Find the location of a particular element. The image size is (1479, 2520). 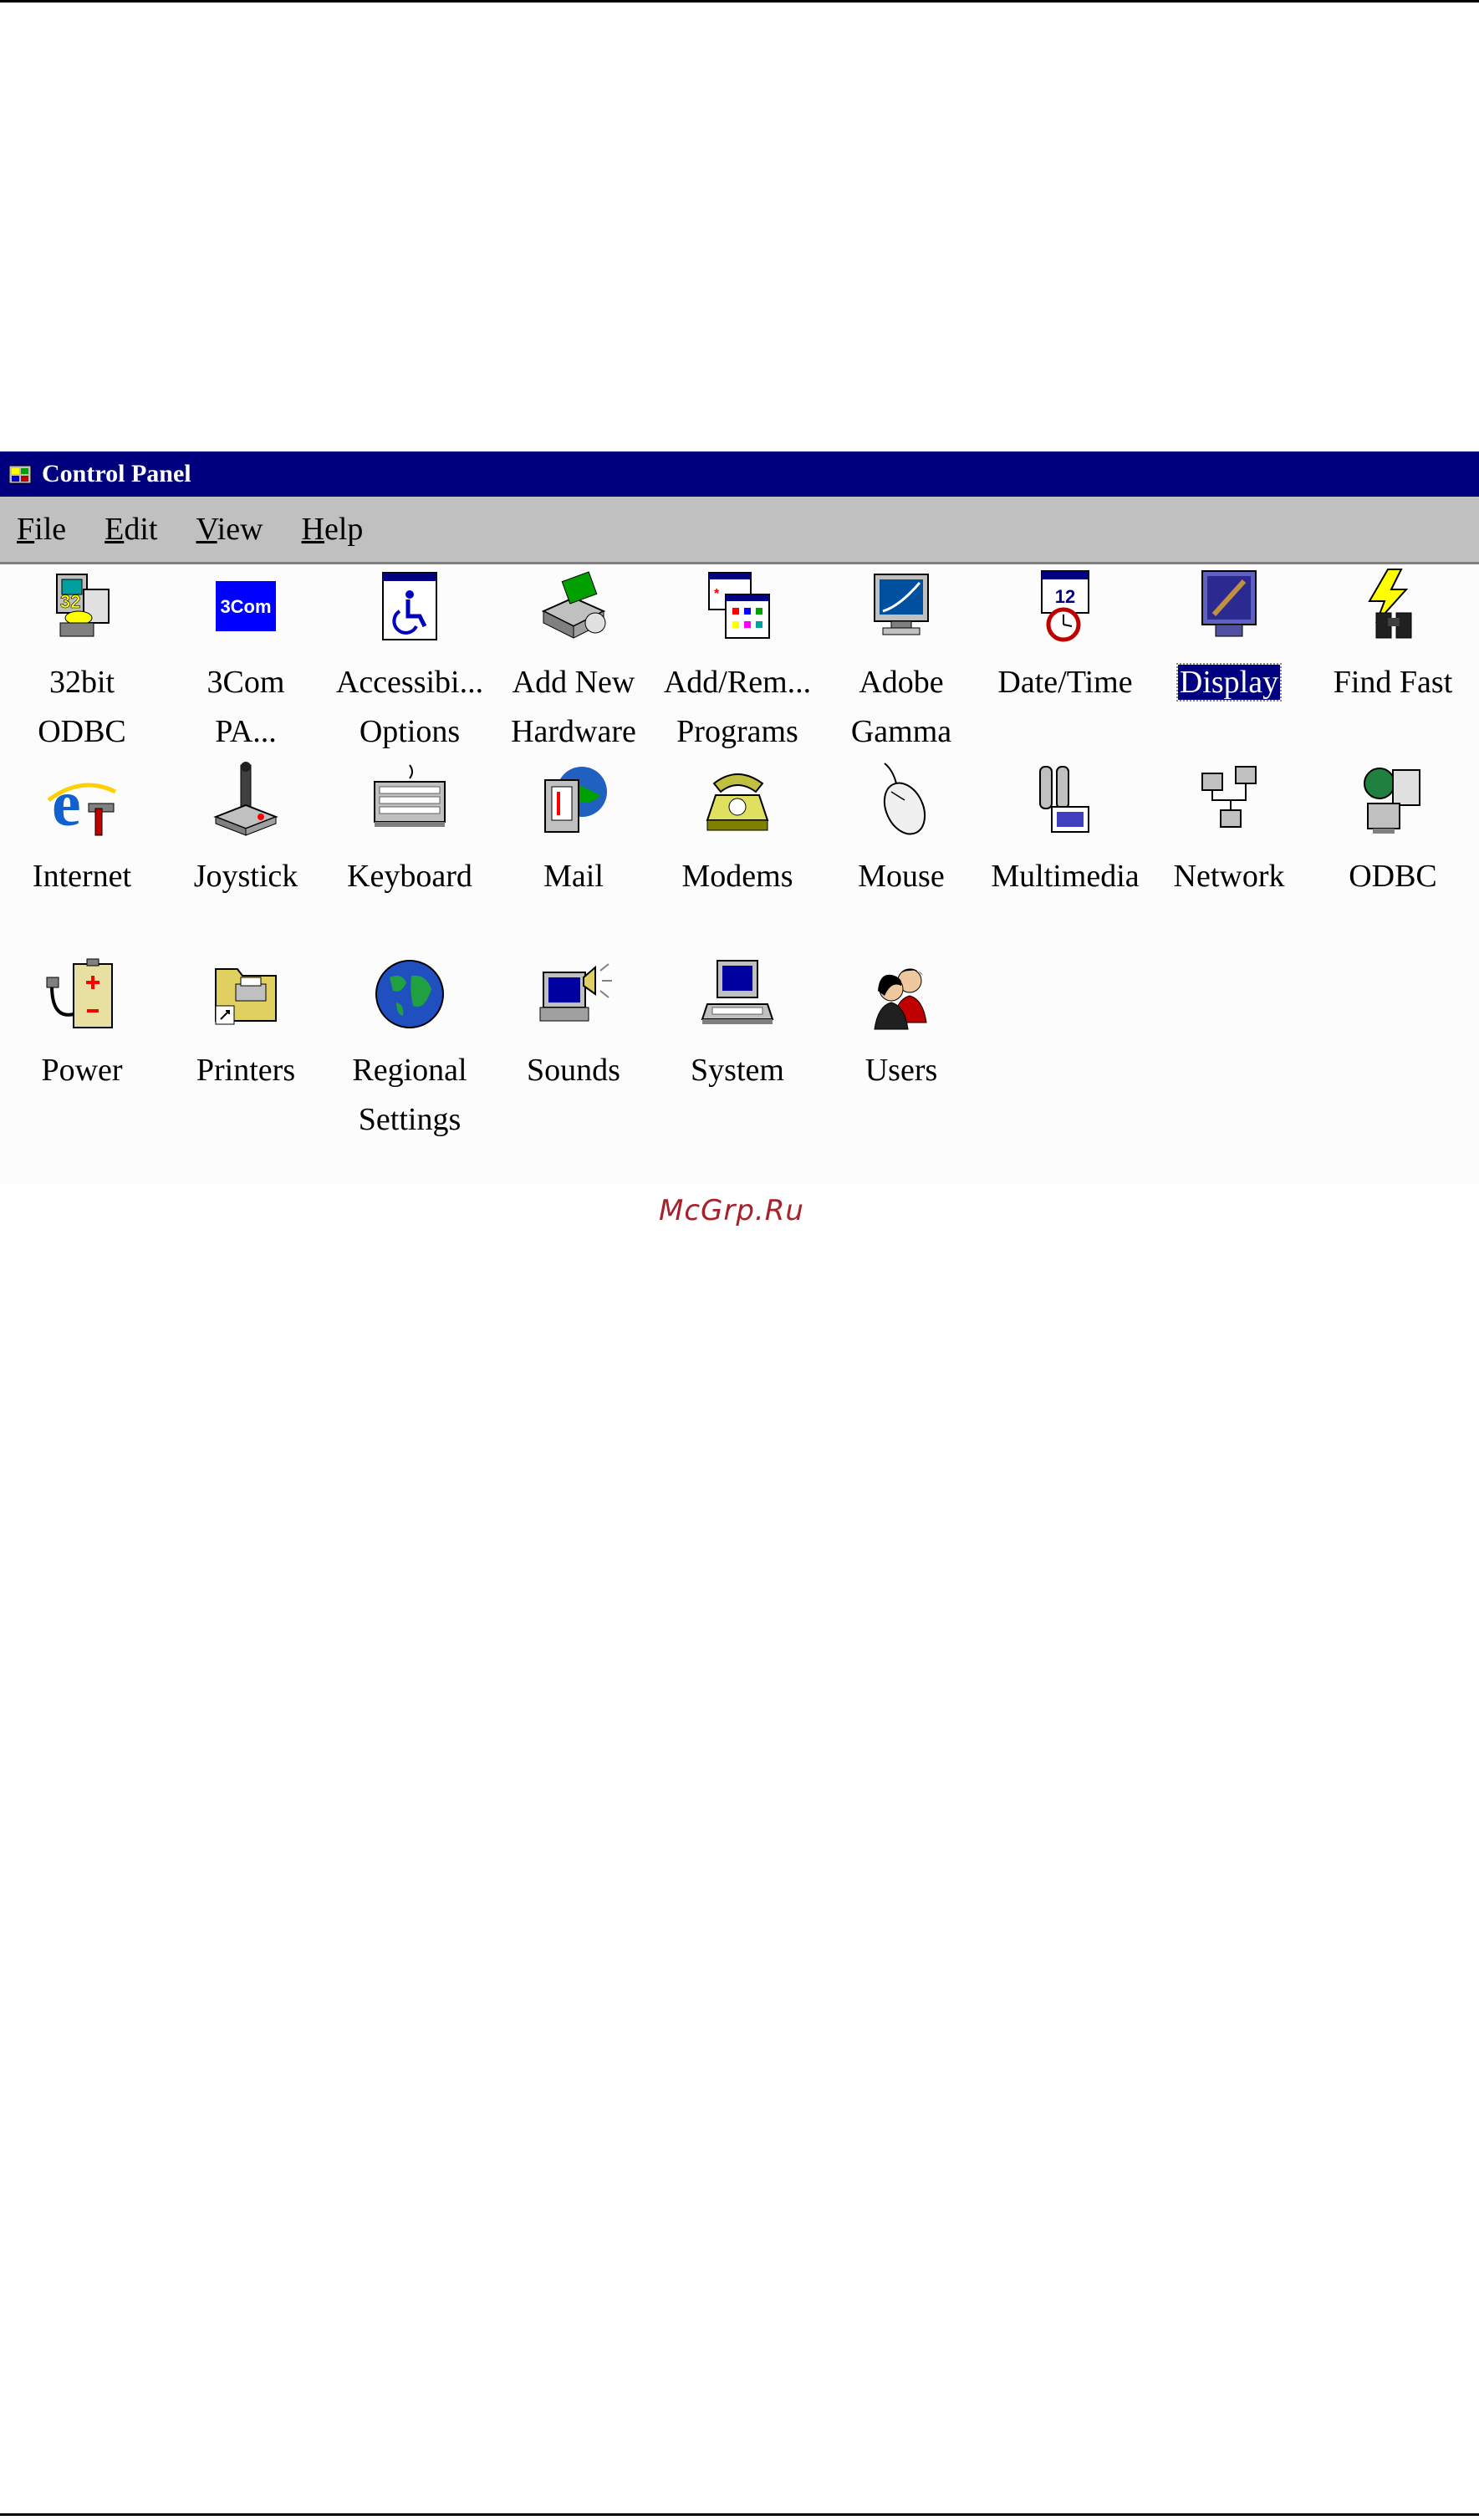

applet-label: Sounds is located at coordinates (573, 1070).